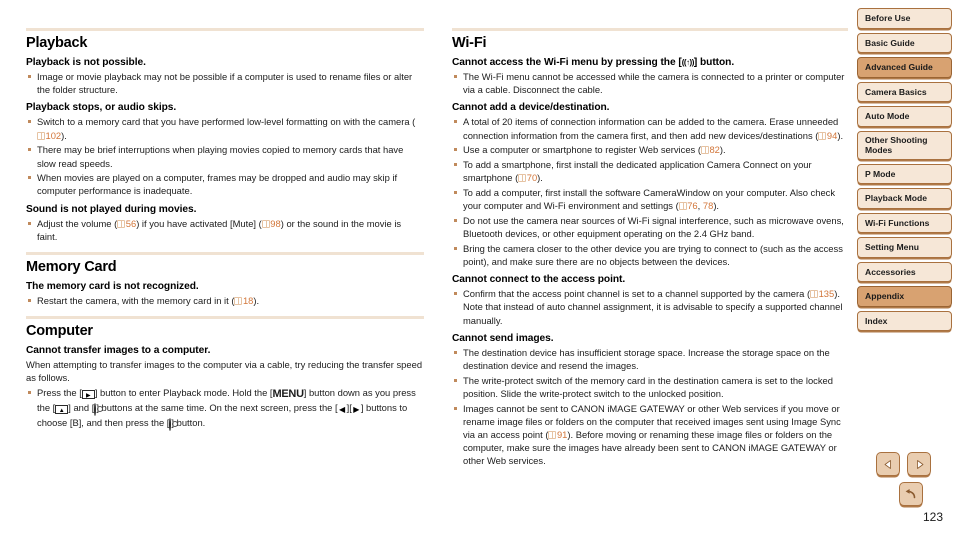  I want to click on sidebar-tab-before-use: Before Use, so click(904, 18).